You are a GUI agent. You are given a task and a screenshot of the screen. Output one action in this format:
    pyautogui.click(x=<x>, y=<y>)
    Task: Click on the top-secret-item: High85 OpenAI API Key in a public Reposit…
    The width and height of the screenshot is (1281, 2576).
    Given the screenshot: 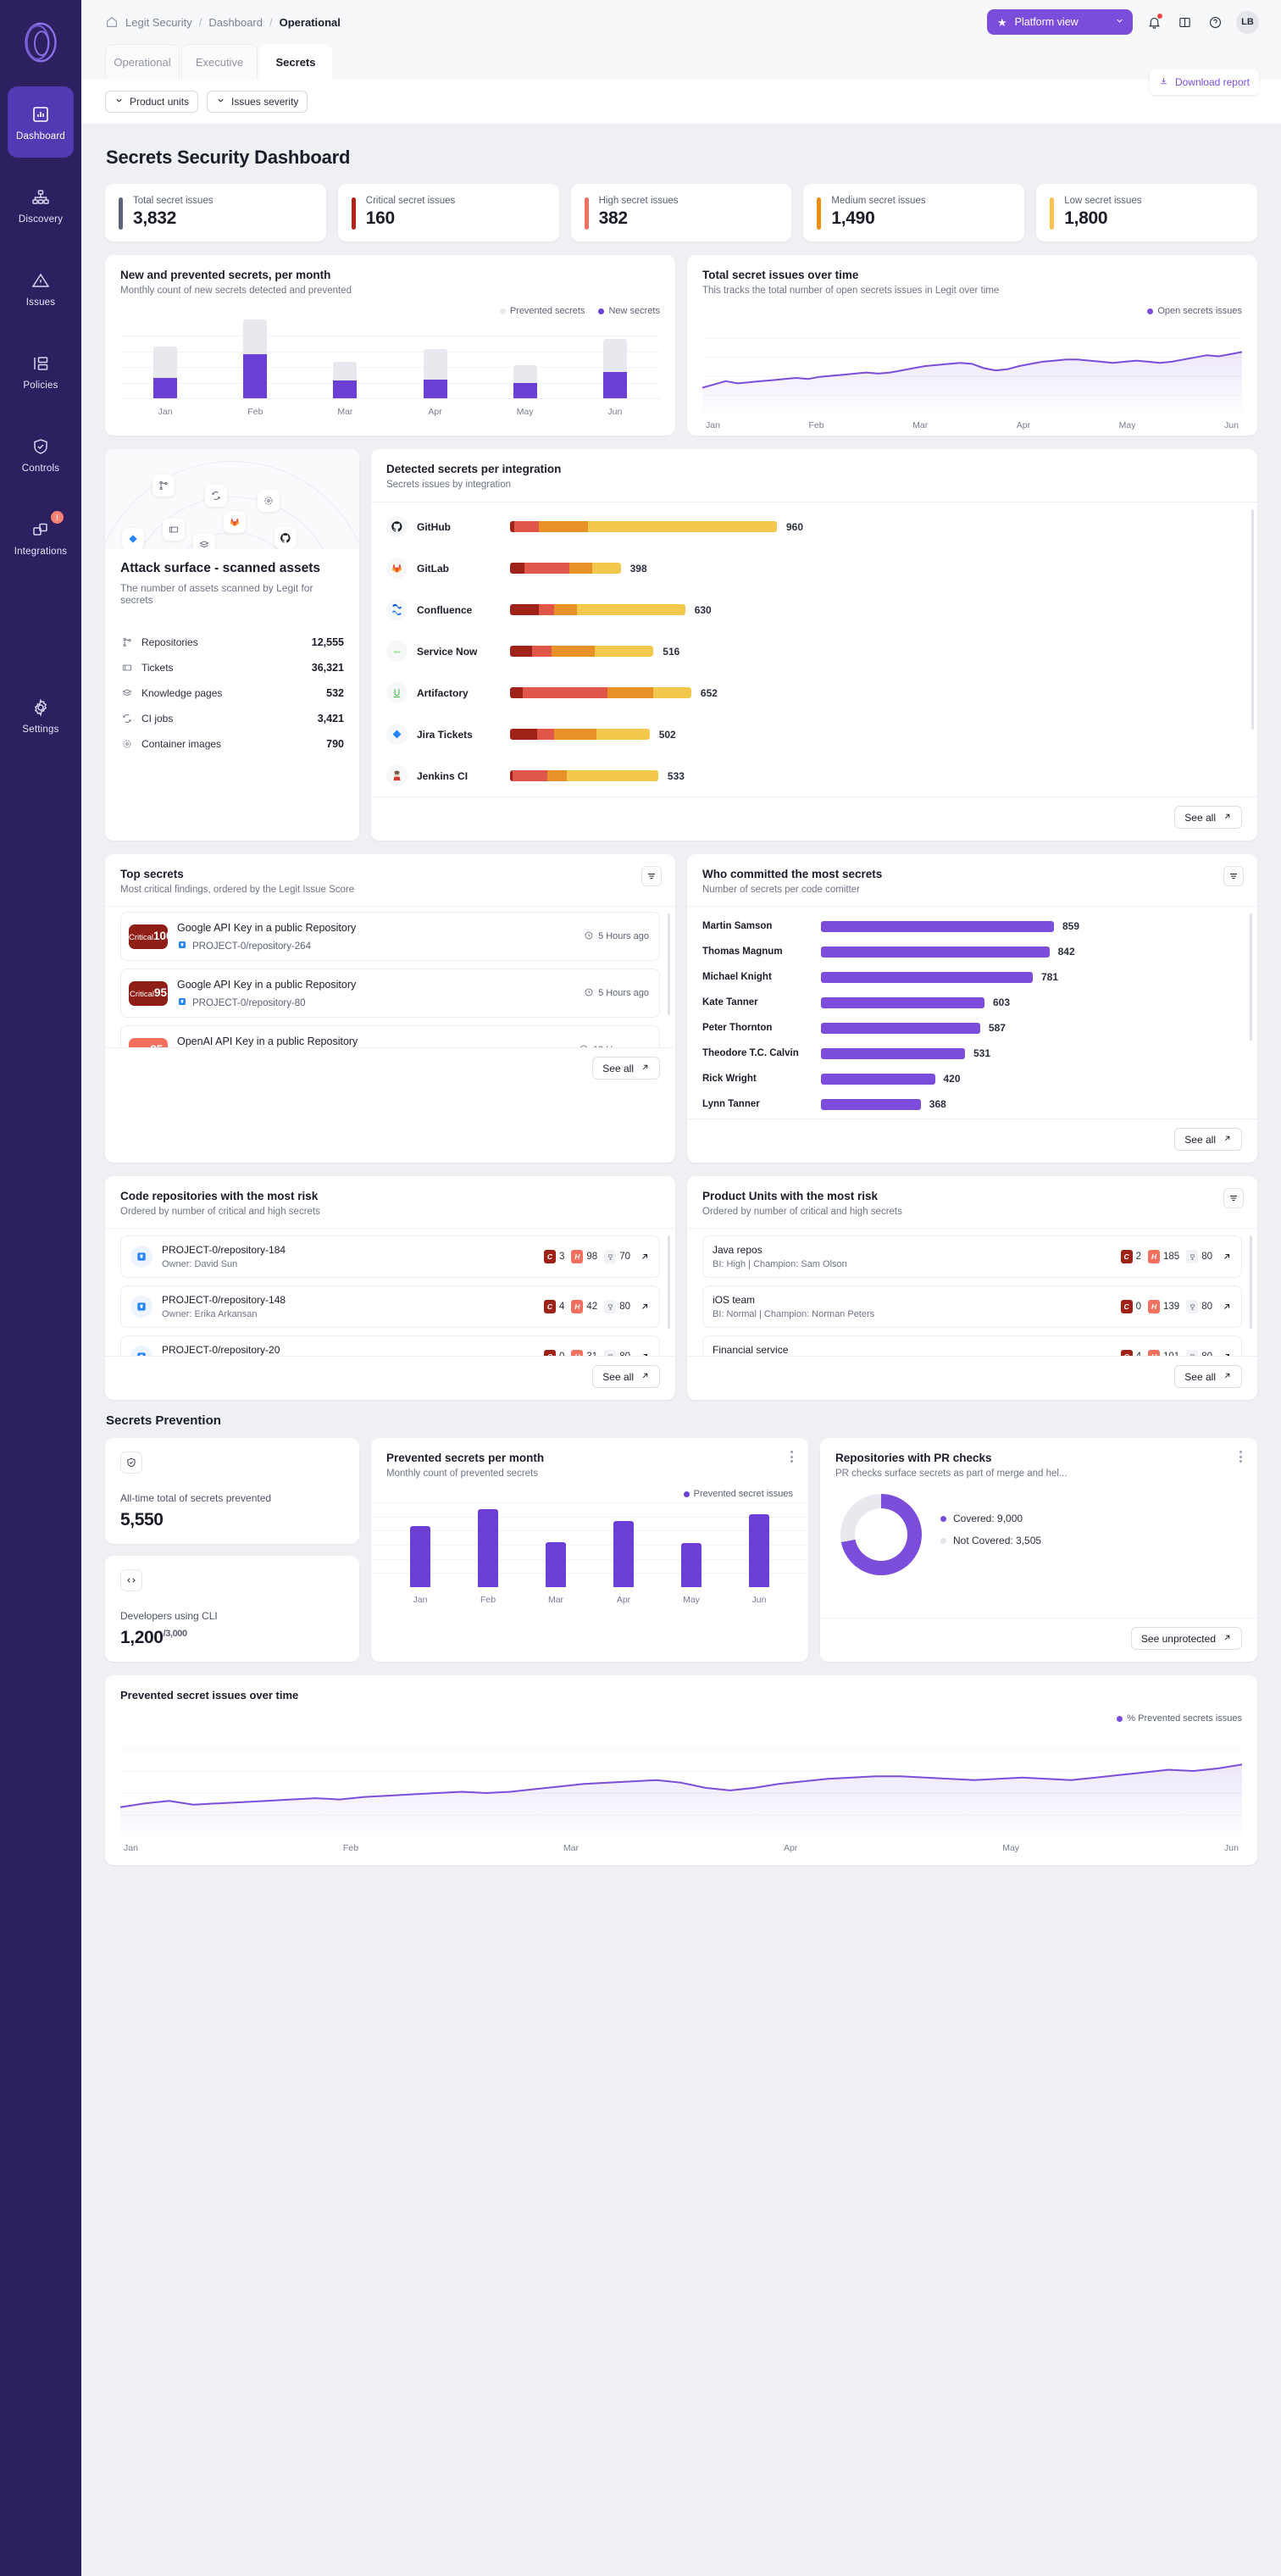 What is the action you would take?
    pyautogui.click(x=390, y=1036)
    